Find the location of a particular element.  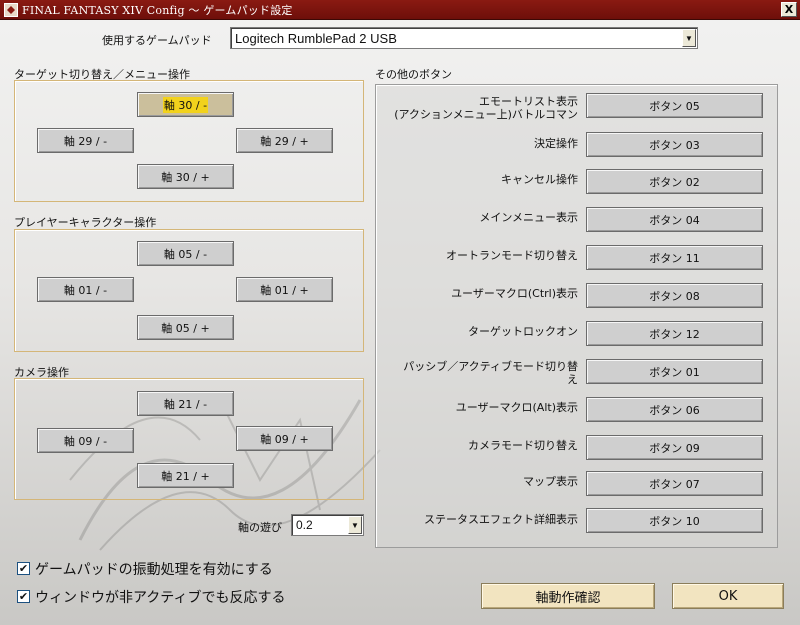

other-button-value: ボタン 02 is located at coordinates (674, 181).